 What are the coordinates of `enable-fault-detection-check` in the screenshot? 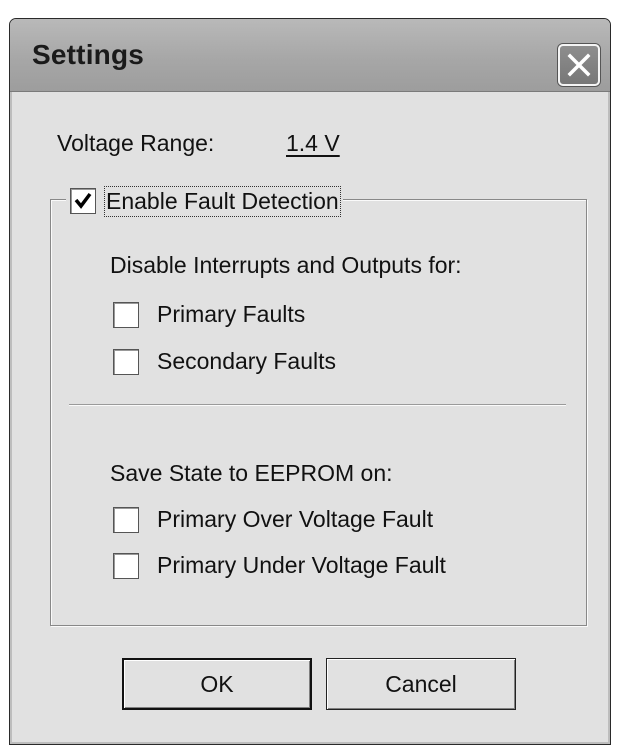 It's located at (83, 201).